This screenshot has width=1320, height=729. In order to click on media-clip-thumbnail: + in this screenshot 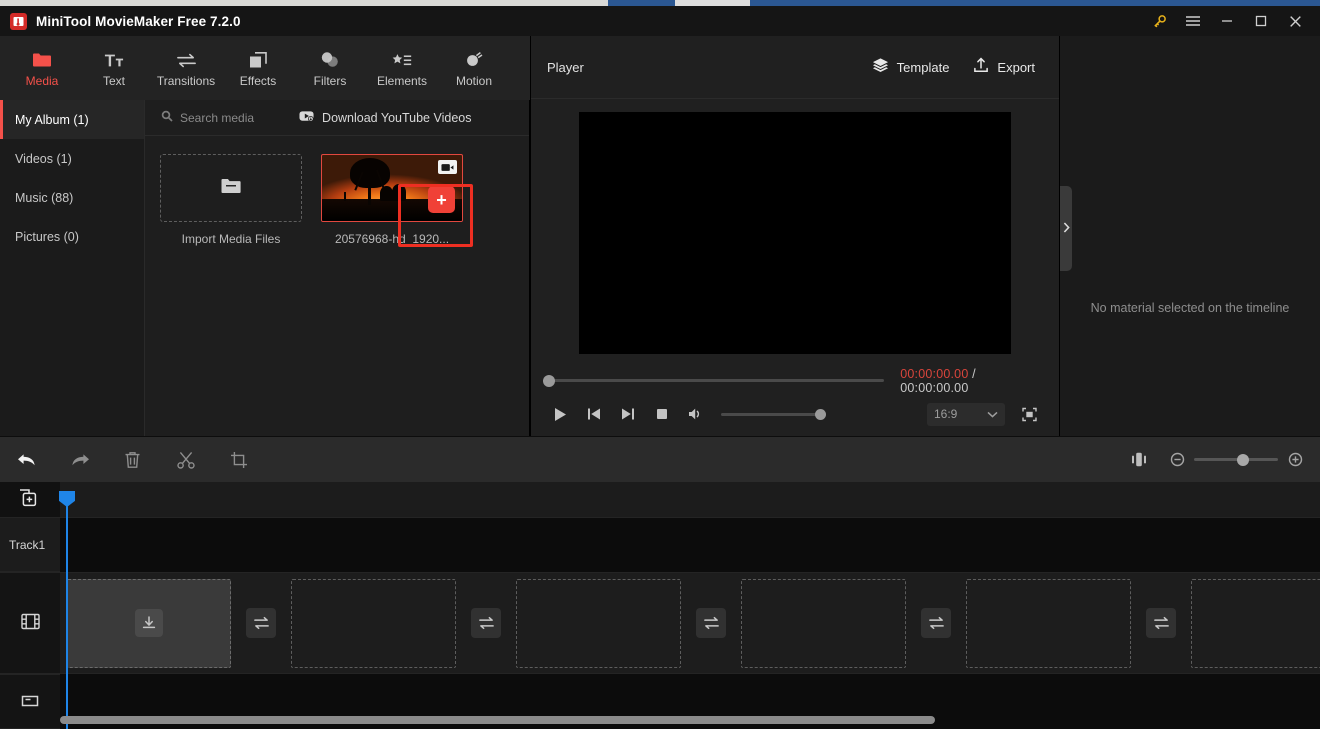, I will do `click(397, 200)`.